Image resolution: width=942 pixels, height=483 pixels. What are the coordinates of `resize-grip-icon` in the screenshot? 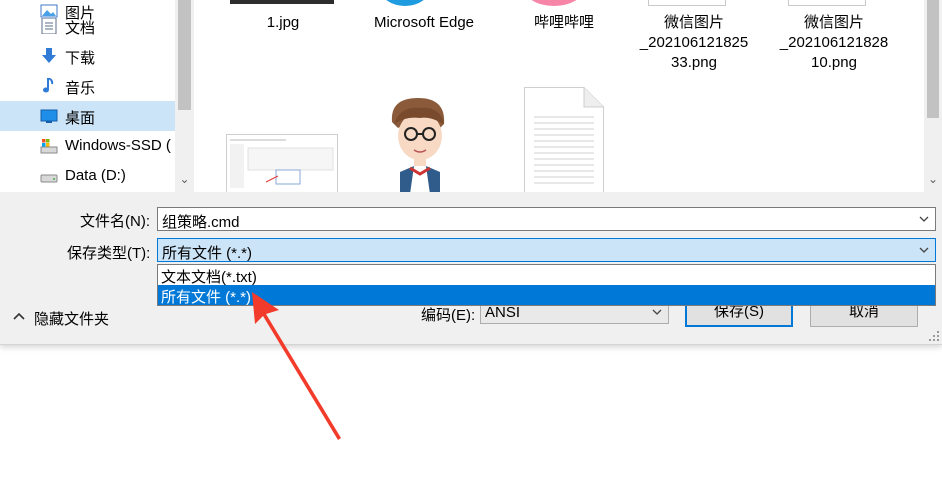 It's located at (933, 335).